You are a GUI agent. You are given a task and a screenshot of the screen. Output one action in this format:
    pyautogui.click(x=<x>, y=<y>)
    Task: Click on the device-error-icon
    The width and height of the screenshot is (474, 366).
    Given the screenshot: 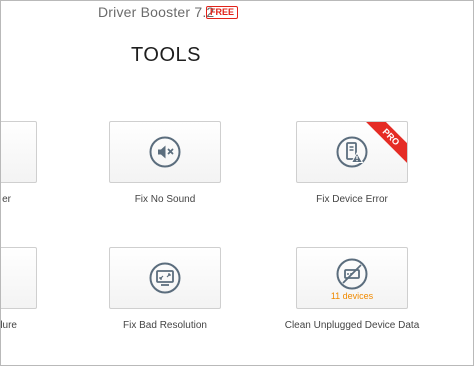 What is the action you would take?
    pyautogui.click(x=352, y=152)
    